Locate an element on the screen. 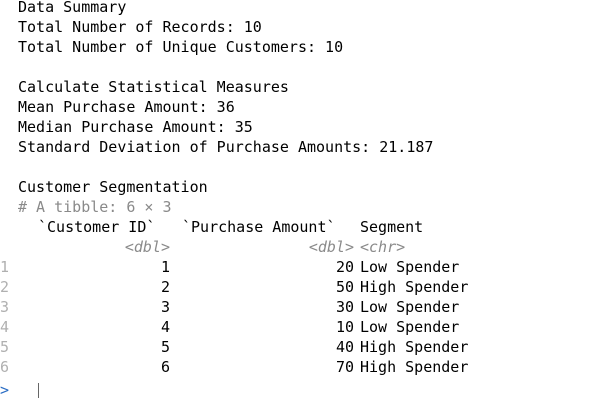  total-records-line: Total Number of Records: 10 is located at coordinates (140, 27).